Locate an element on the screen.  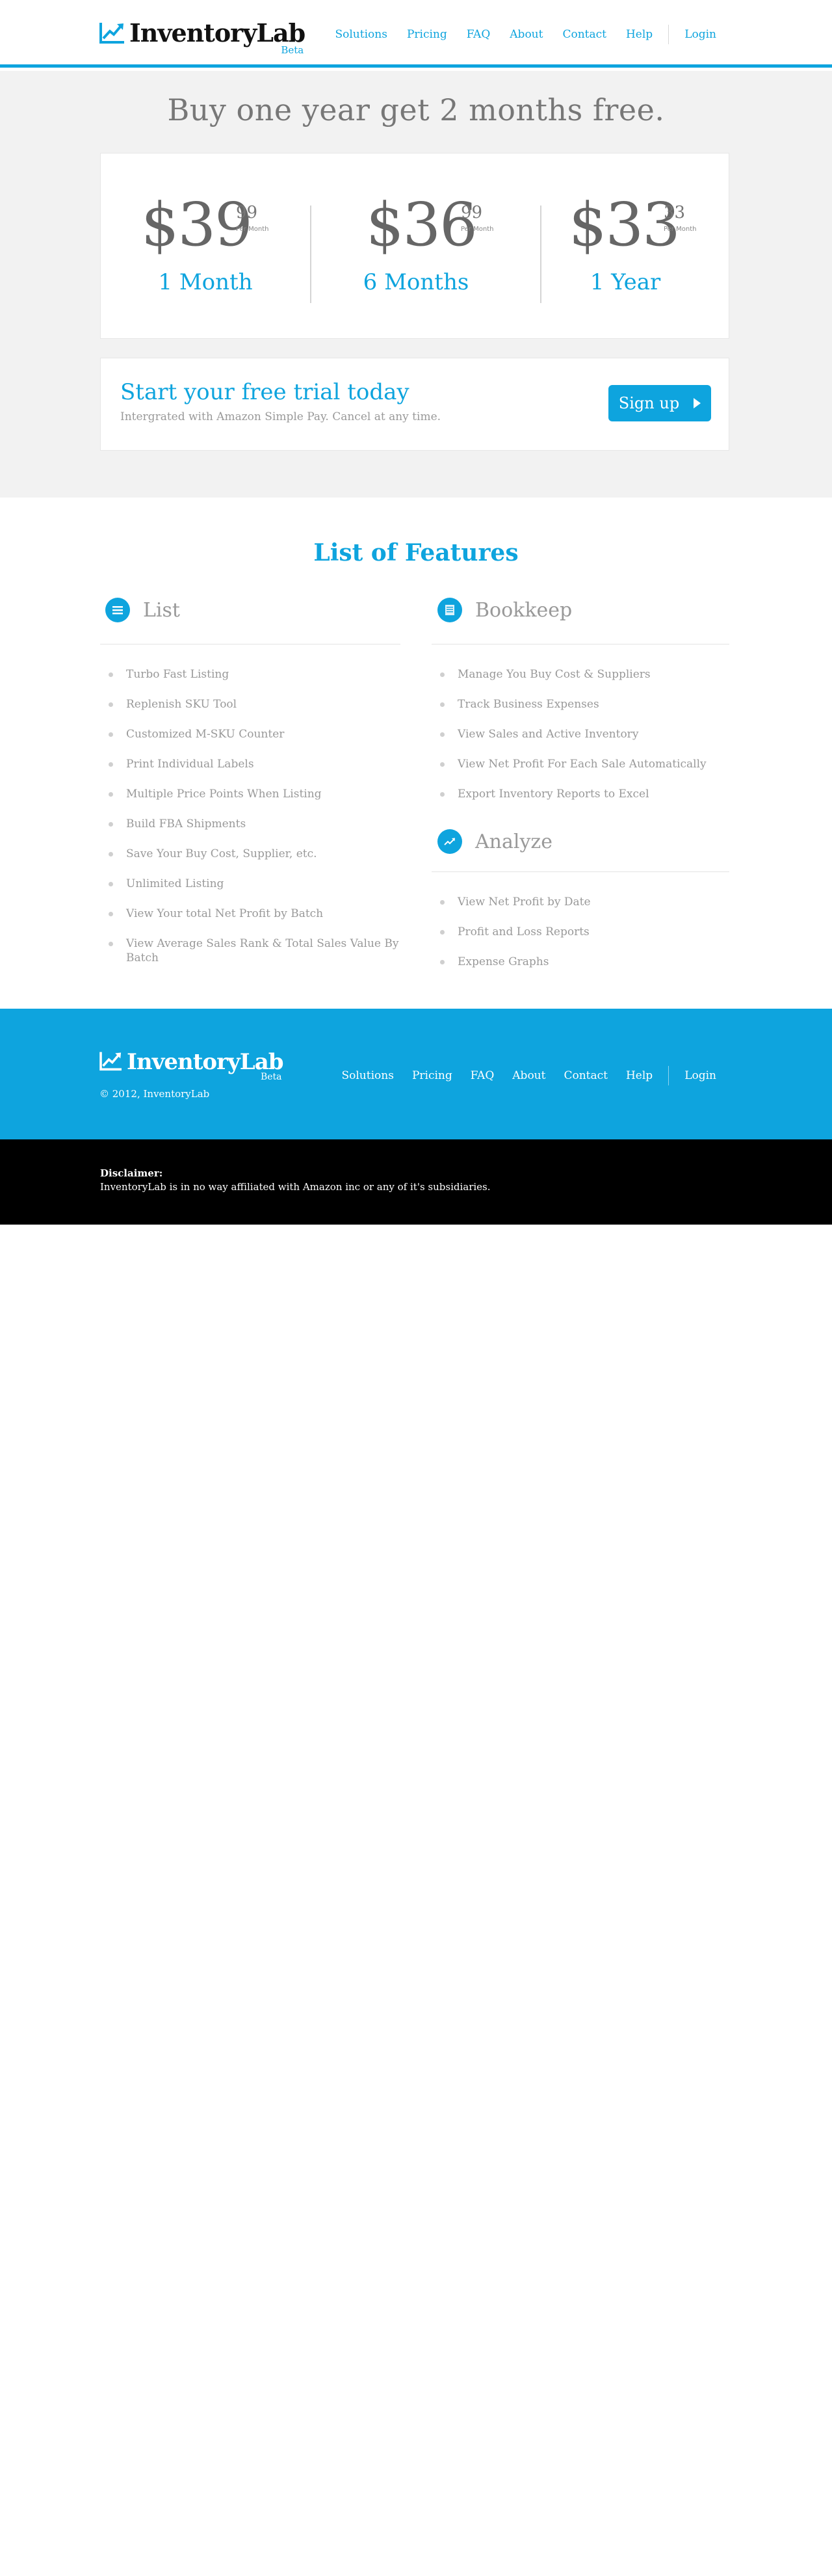
trial-title: Start your free trial today is located at coordinates (265, 392).